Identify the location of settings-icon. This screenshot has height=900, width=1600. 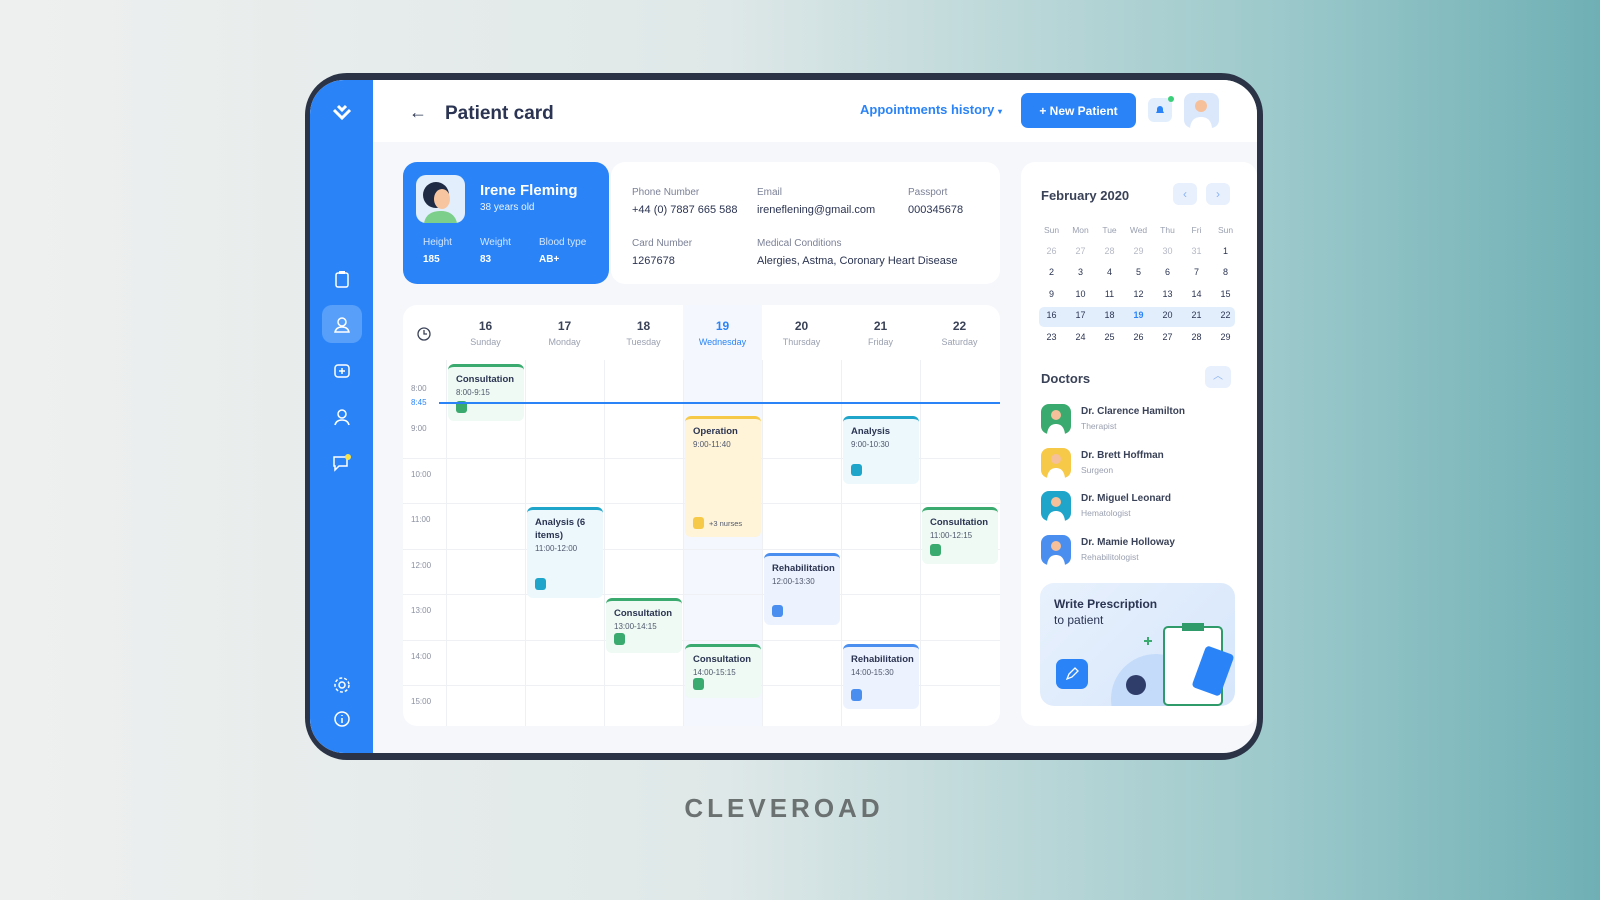
(342, 685).